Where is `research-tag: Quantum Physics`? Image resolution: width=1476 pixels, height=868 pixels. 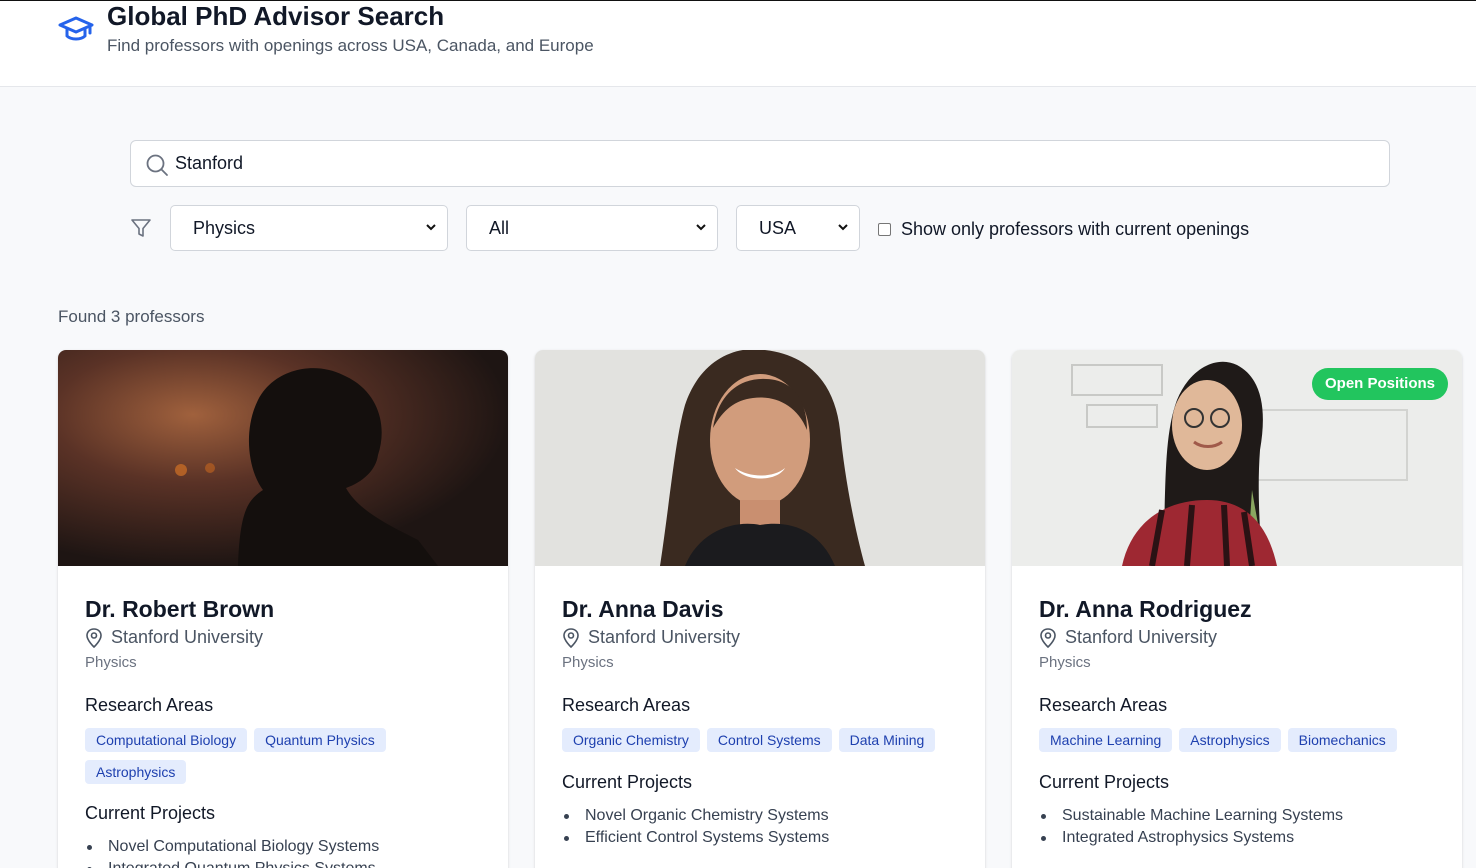
research-tag: Quantum Physics is located at coordinates (320, 740).